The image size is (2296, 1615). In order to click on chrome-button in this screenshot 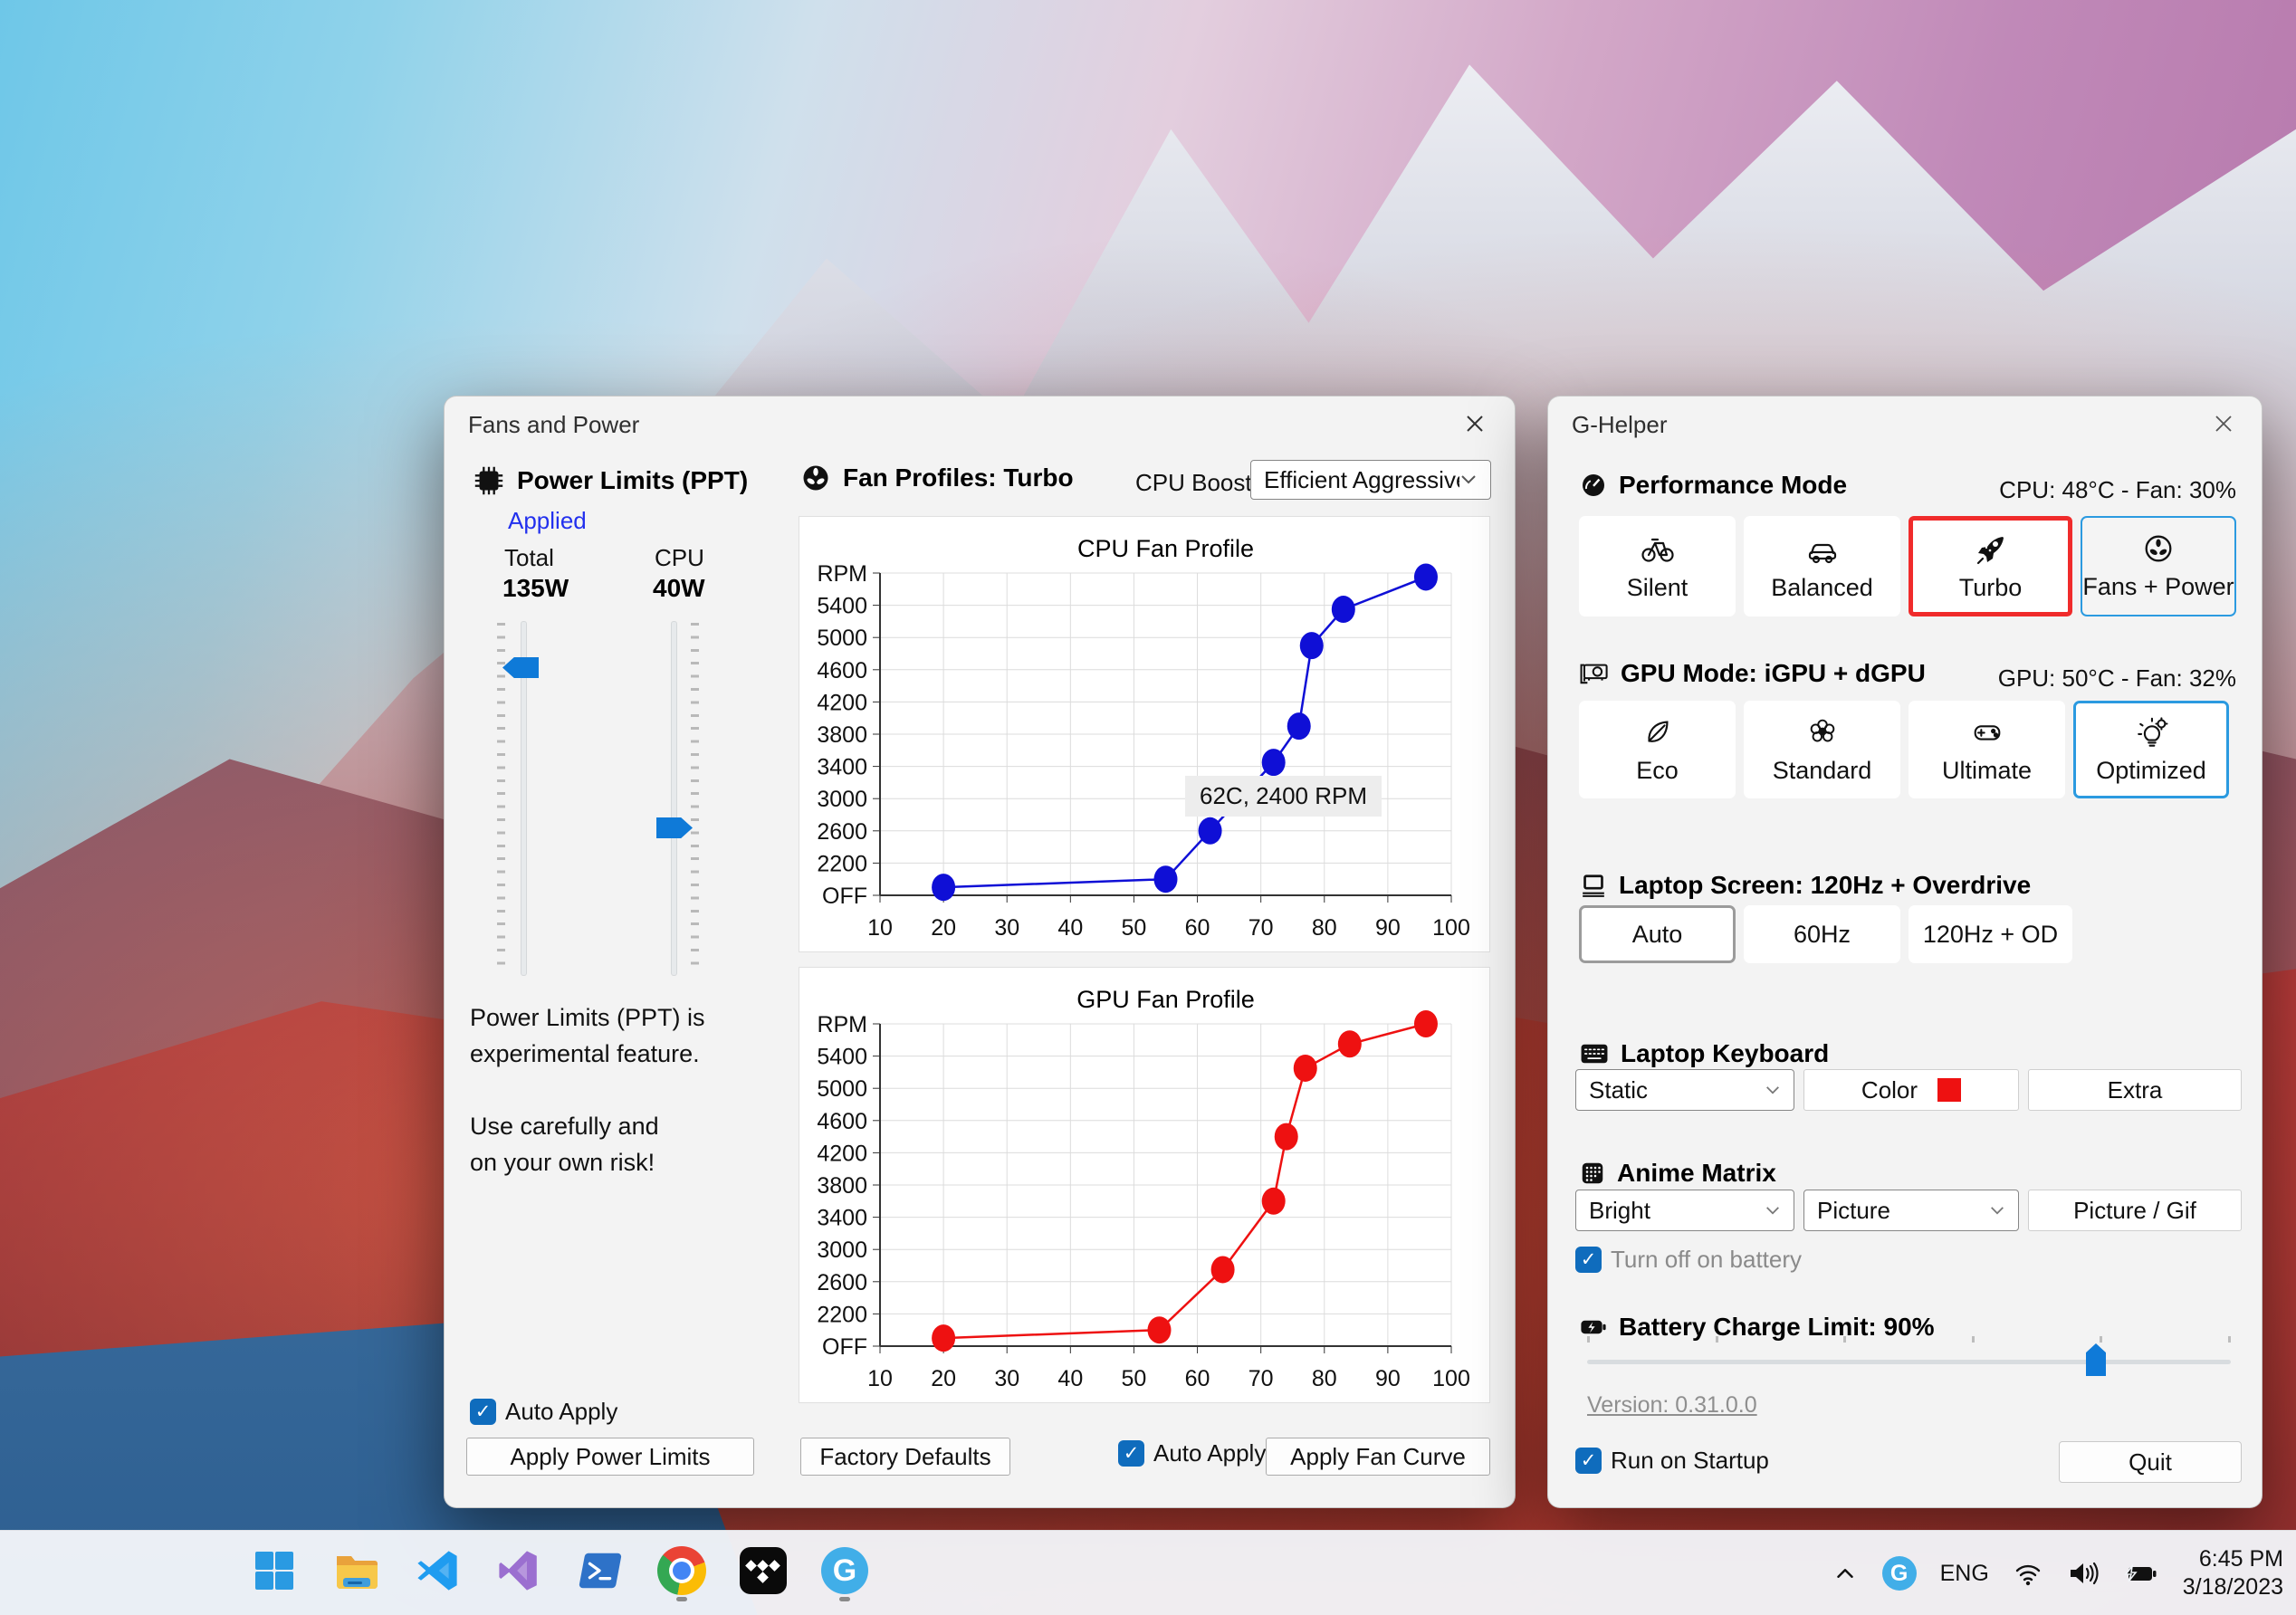, I will do `click(682, 1570)`.